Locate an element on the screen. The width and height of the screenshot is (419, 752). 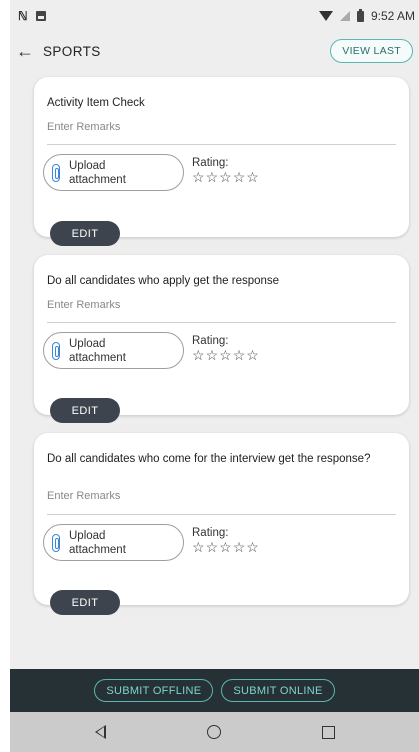
submit-bar: SUBMIT OFFLINE SUBMIT ONLINE is located at coordinates (214, 690).